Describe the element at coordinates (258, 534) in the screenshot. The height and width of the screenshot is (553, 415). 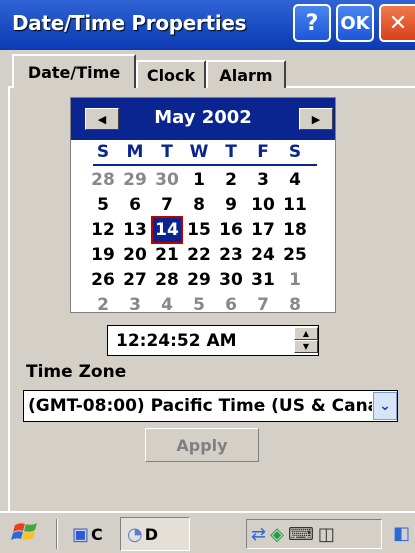
I see `network-icon: ⇄` at that location.